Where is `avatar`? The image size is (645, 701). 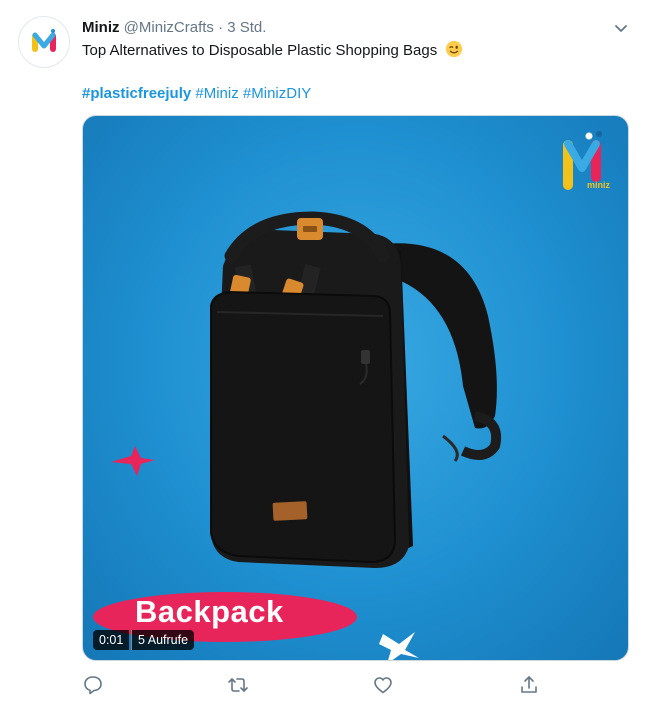
avatar is located at coordinates (44, 42).